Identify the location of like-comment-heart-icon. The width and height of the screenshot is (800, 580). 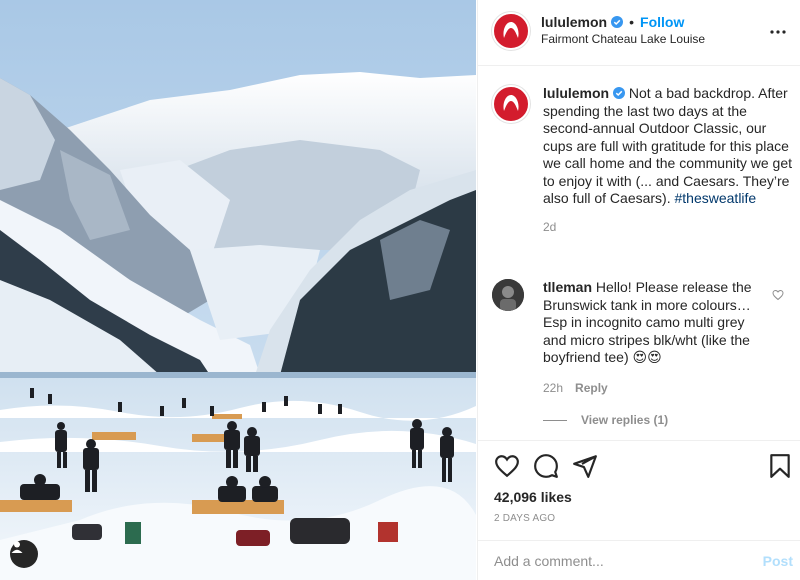
(778, 295).